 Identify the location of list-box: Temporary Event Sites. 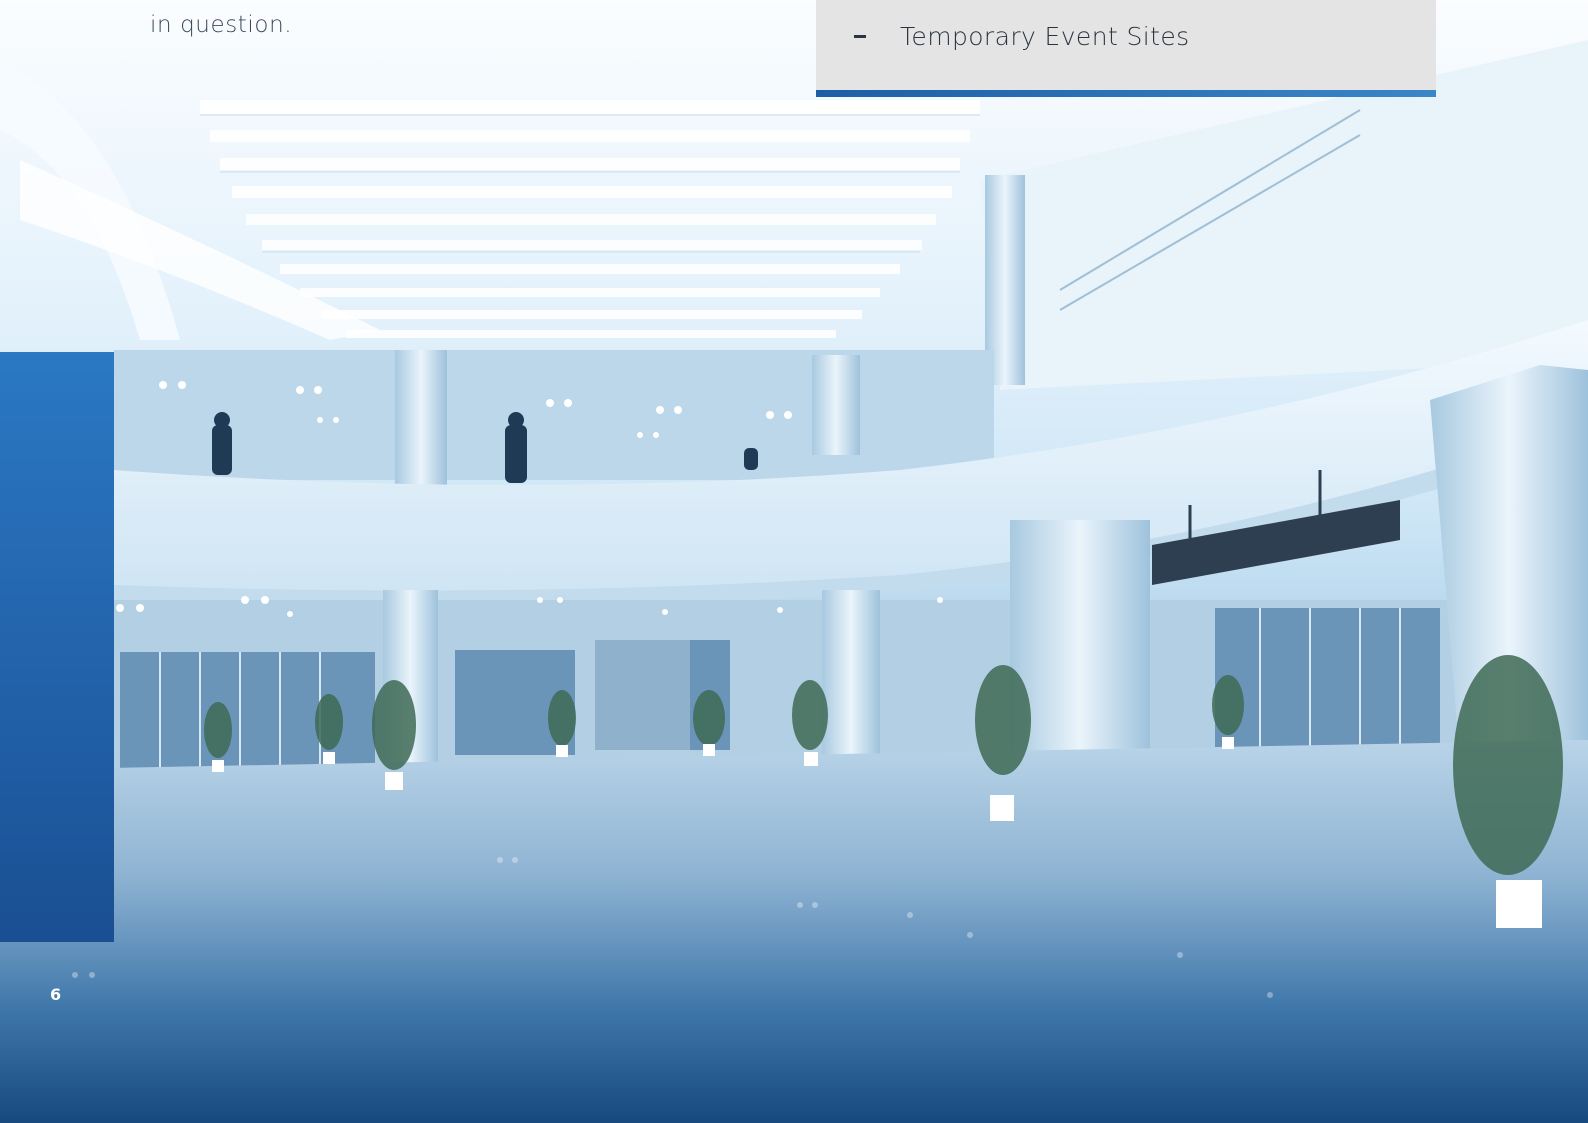
(1126, 48).